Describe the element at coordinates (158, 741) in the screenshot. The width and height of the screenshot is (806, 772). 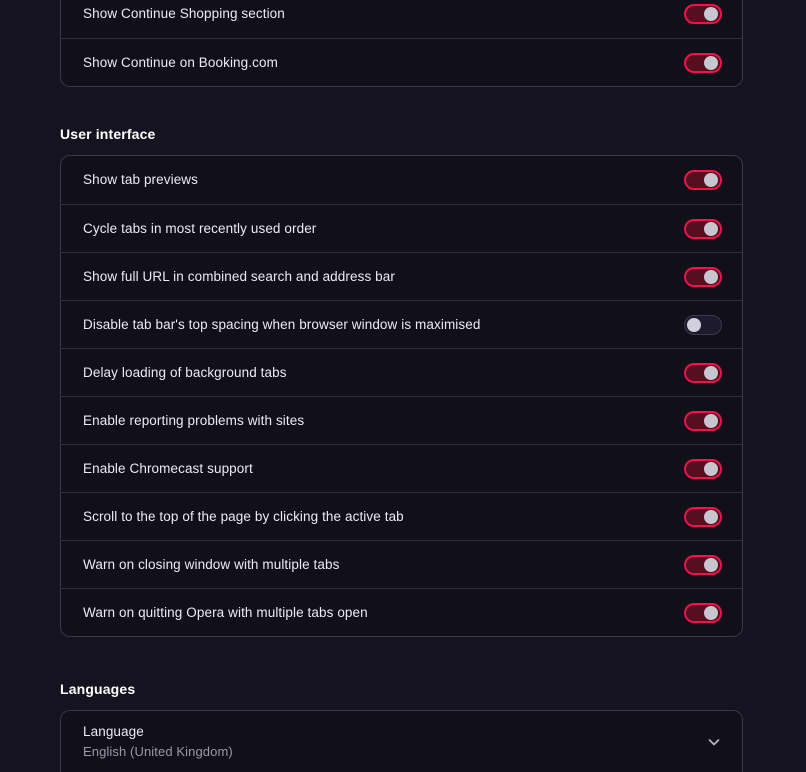
I see `language-label-stack: Language English (United Kingdom)` at that location.